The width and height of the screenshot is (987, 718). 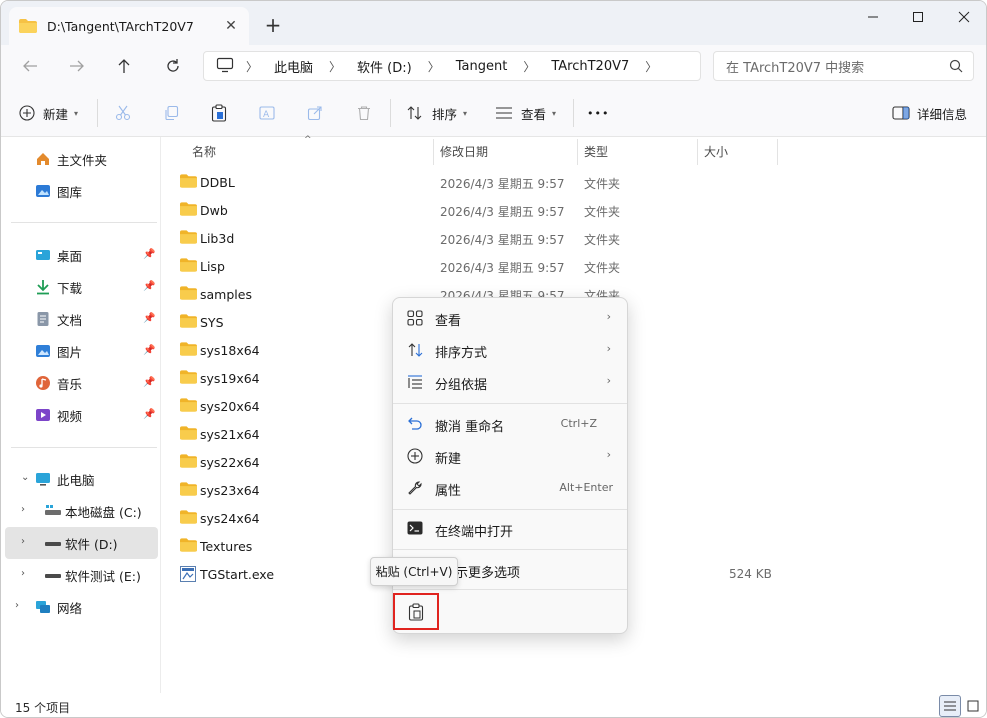 I want to click on sidebar-item-drive-d: › 软件 (D:), so click(x=81, y=543).